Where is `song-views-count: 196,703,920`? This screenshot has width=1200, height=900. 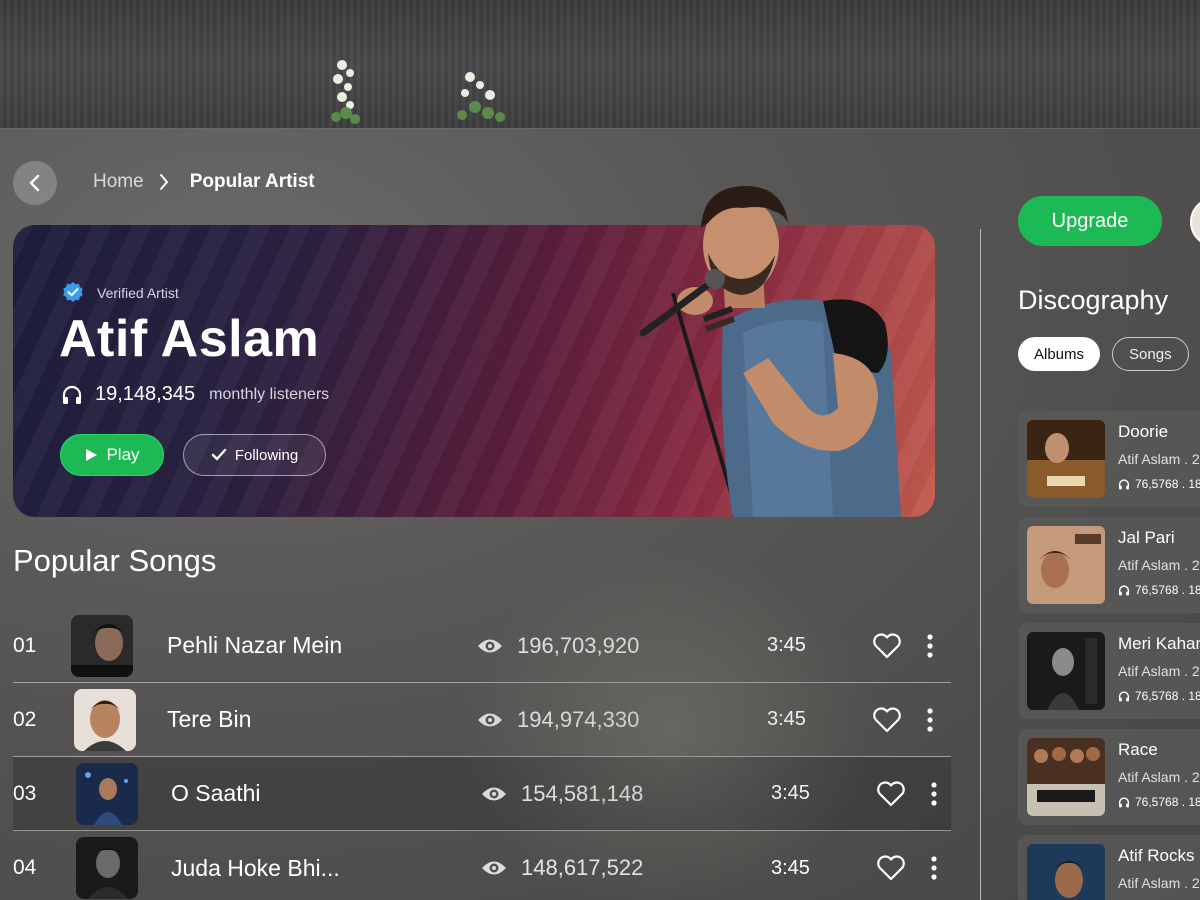 song-views-count: 196,703,920 is located at coordinates (578, 645).